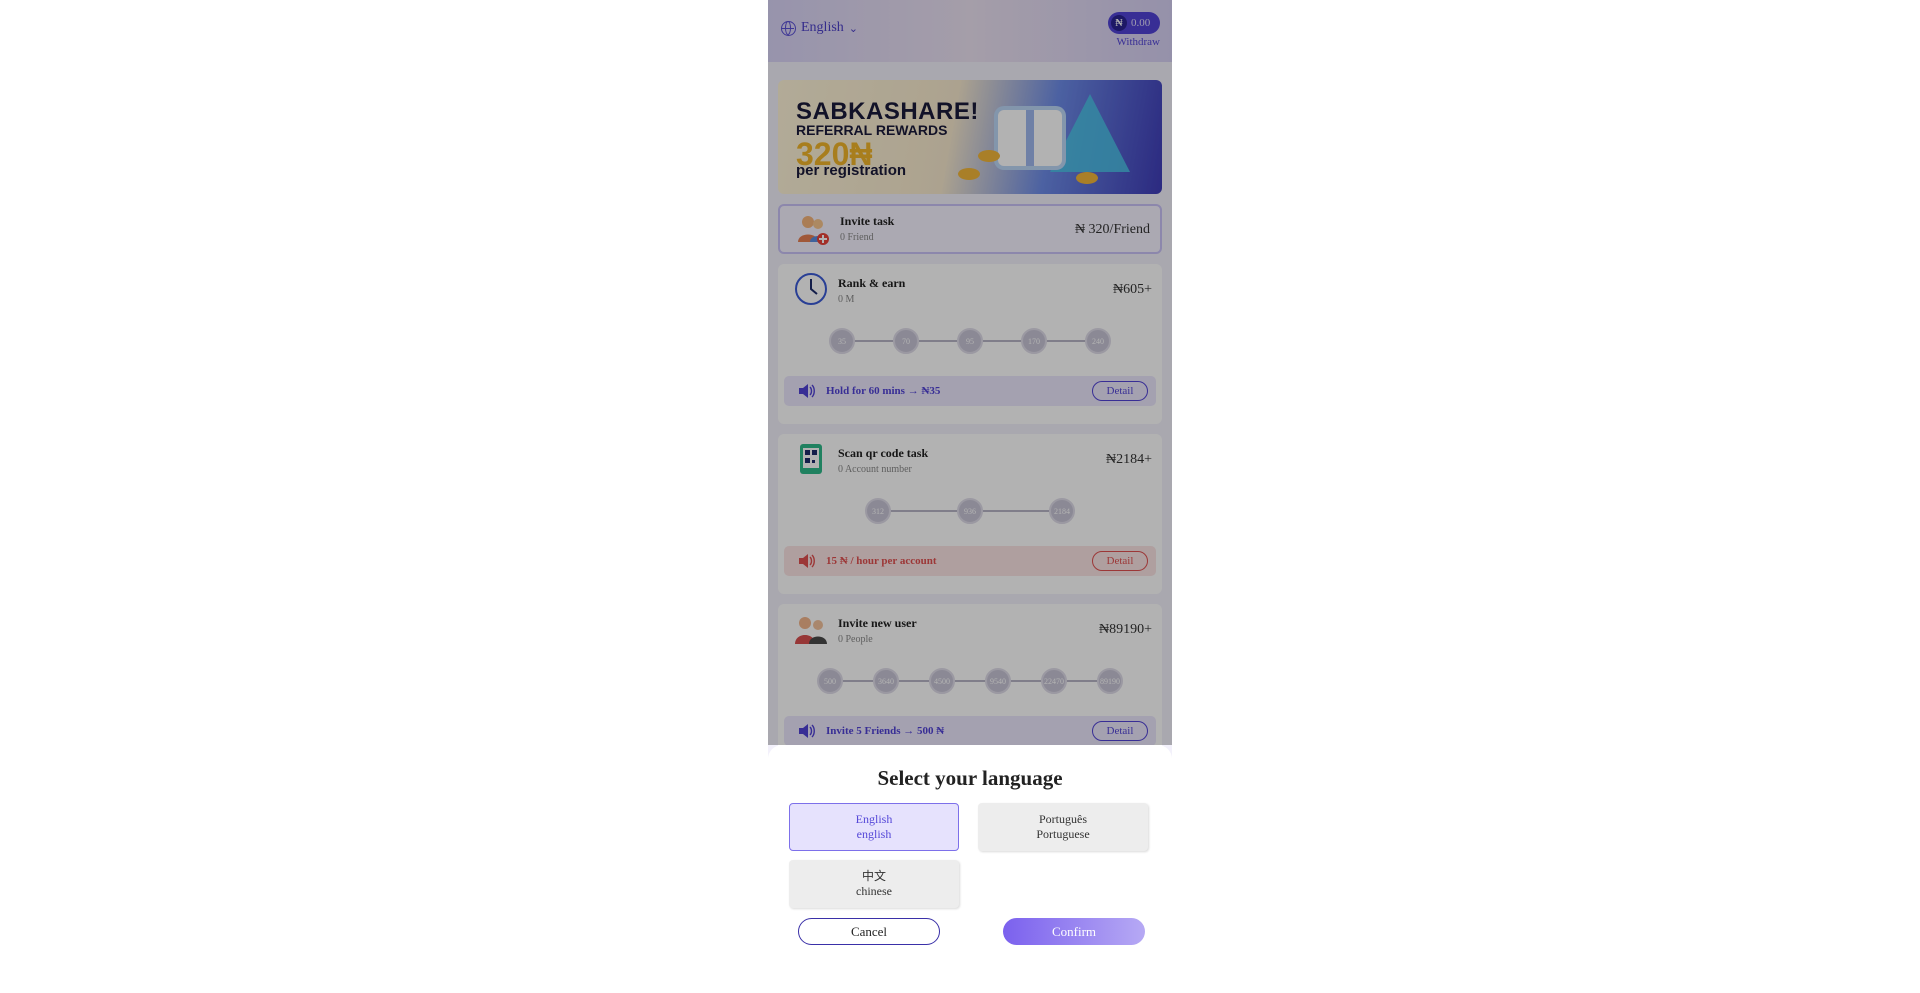  What do you see at coordinates (1074, 931) in the screenshot?
I see `confirm-button: Confirm` at bounding box center [1074, 931].